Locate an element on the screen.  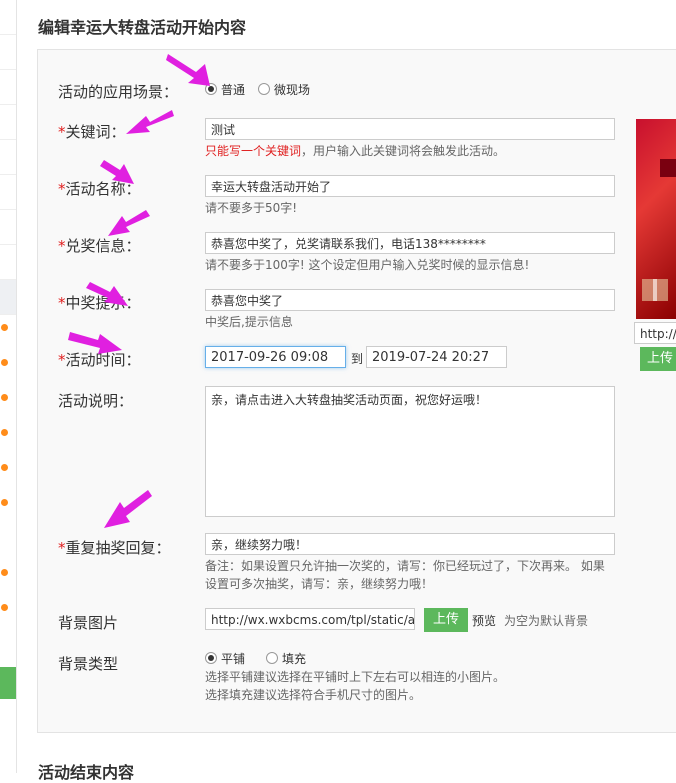
sidebar-item-active is located at coordinates (8, 297).